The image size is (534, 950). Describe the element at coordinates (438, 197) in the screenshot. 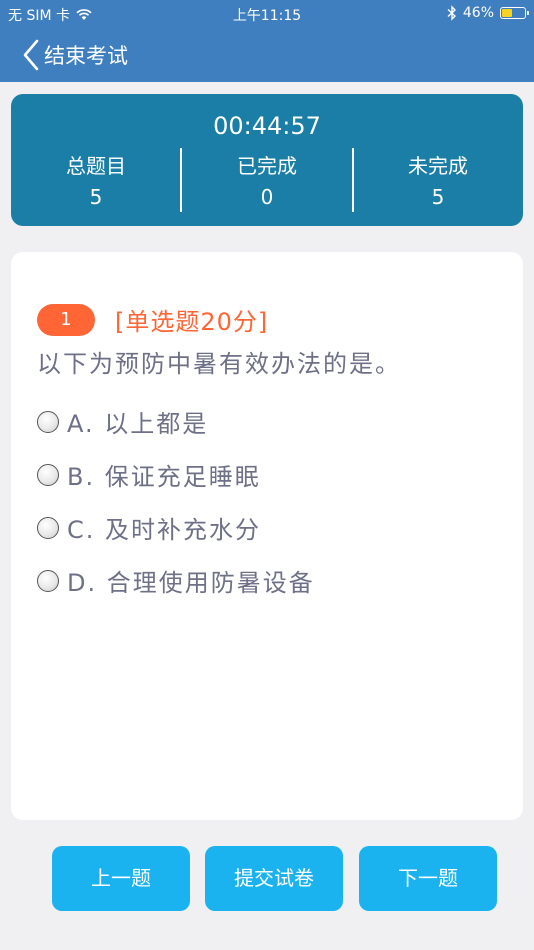

I see `stat-remaining-value: 5` at that location.